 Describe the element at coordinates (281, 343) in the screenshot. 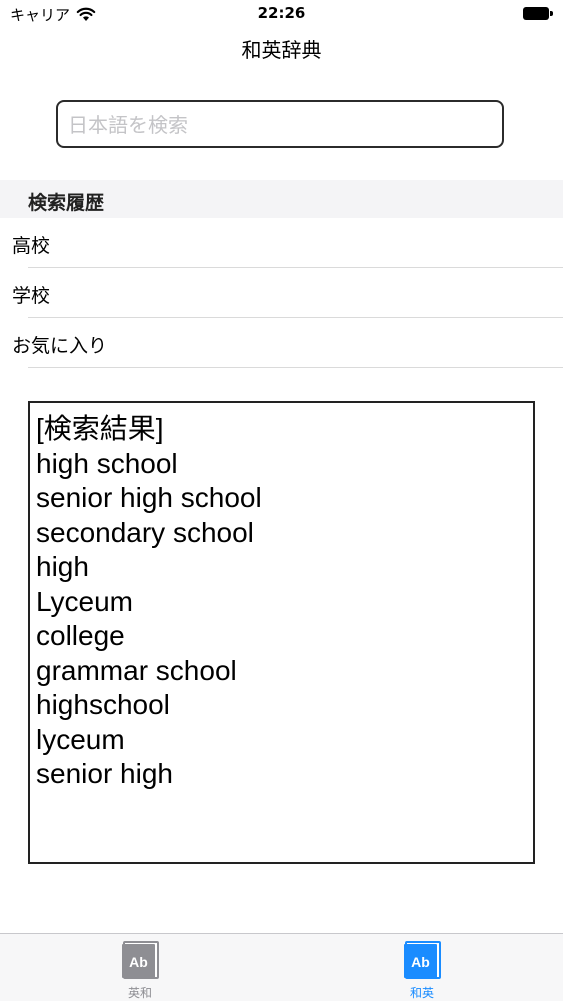

I see `history-item-favorites: お気に入り` at that location.